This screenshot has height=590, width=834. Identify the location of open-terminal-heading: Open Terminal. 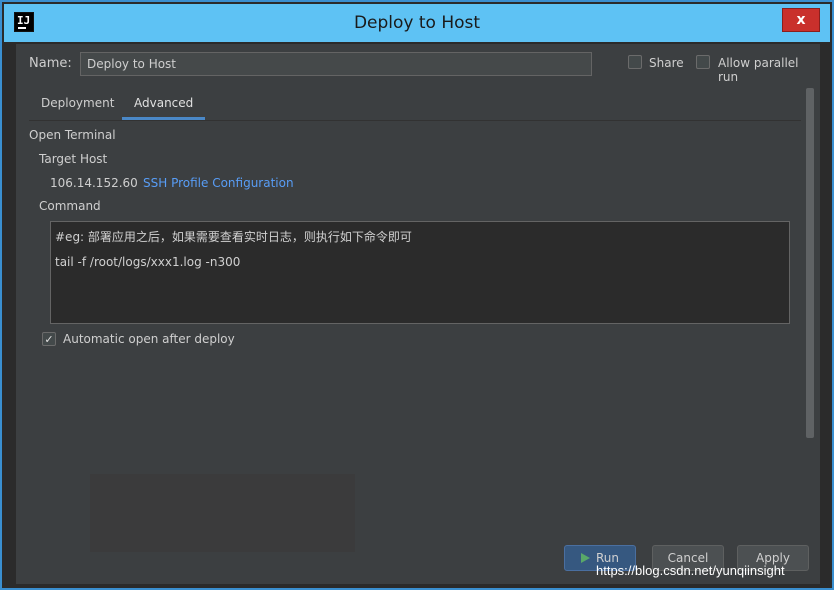
(72, 135).